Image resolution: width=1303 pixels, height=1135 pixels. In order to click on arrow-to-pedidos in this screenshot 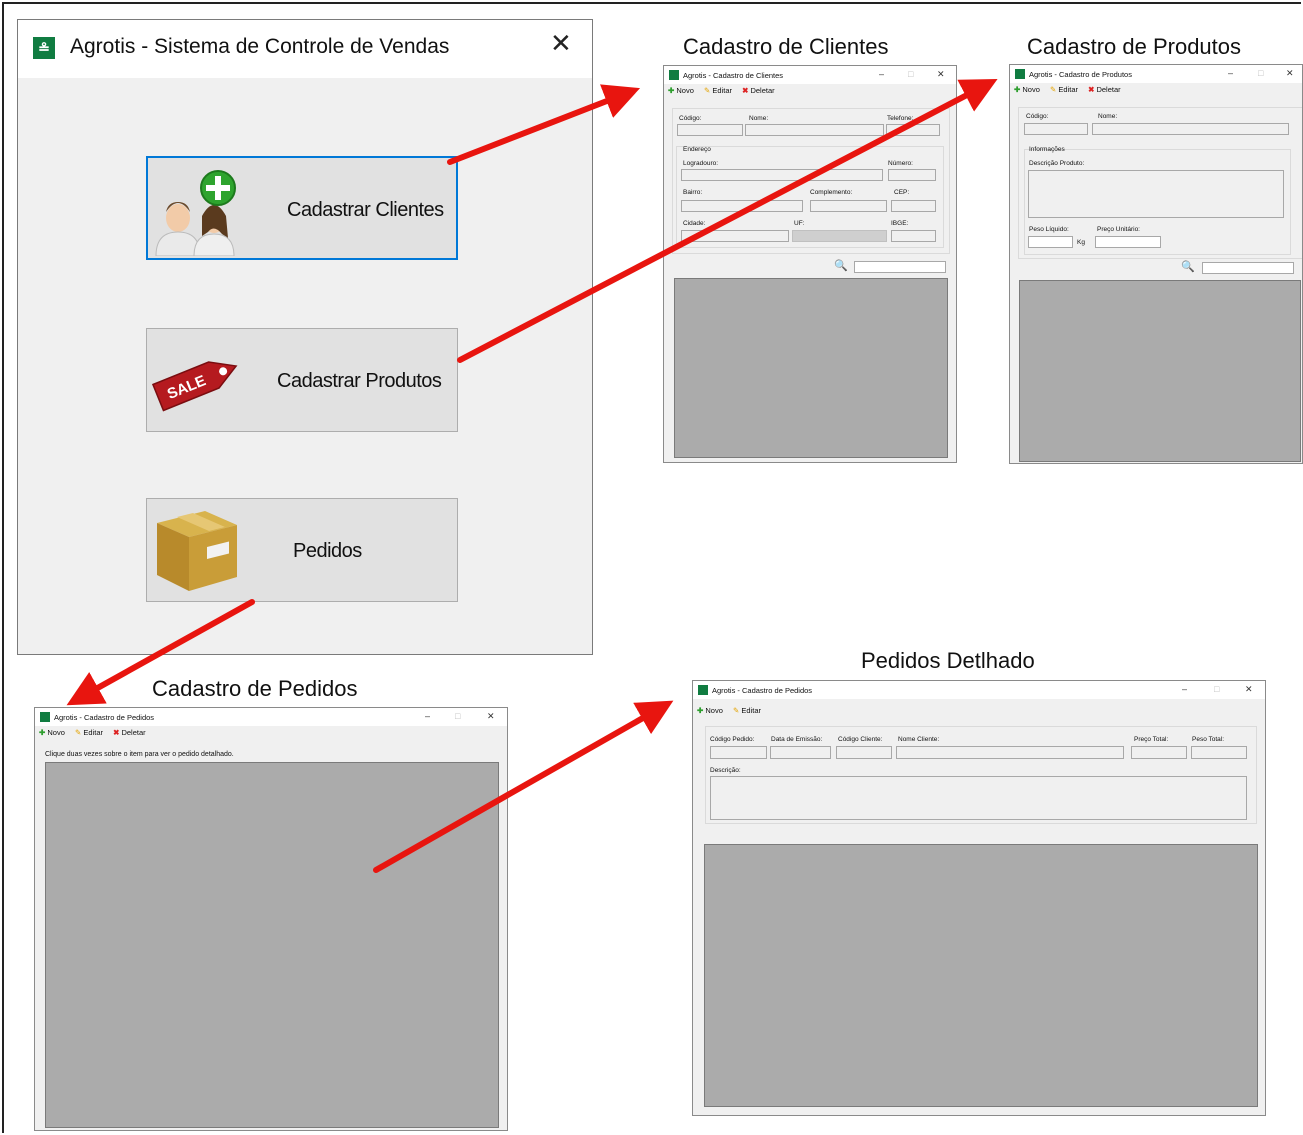, I will do `click(160, 652)`.